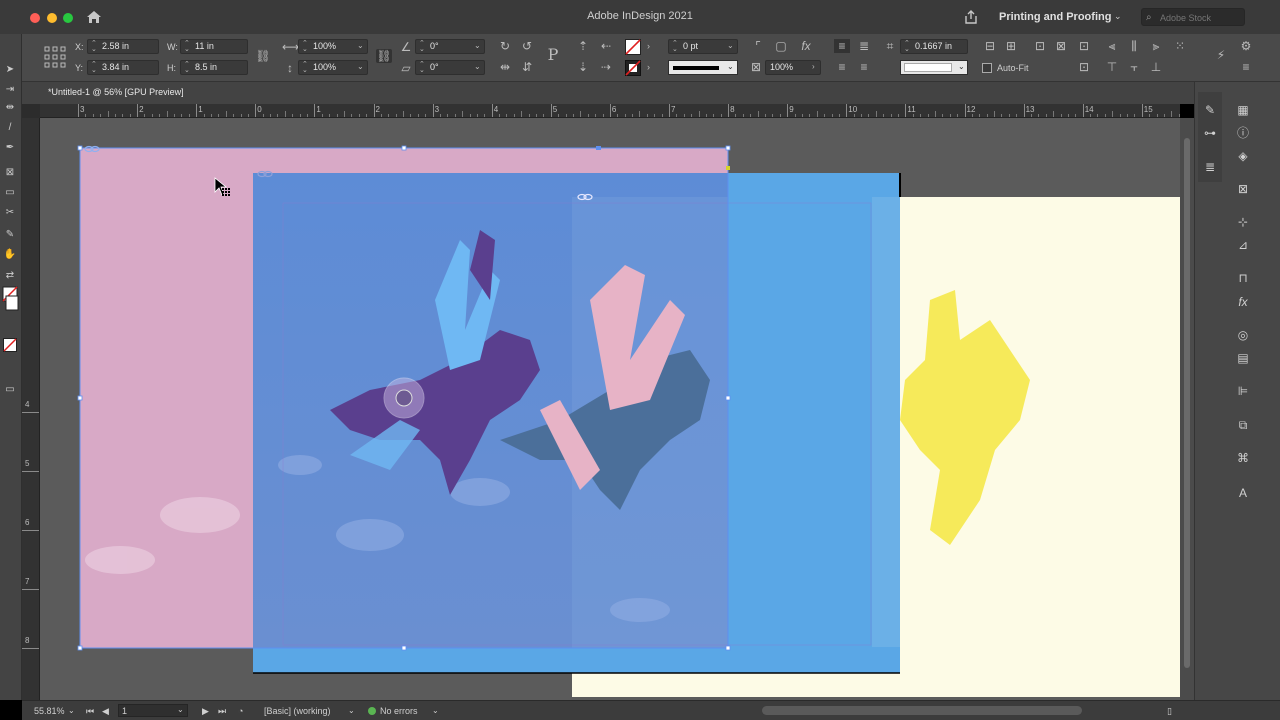  I want to click on align-bottom-icon: ≡, so click(864, 67).